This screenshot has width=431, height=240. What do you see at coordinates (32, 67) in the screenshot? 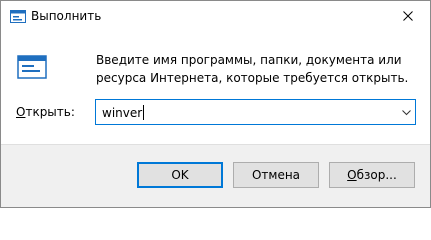
I see `run-program-icon` at bounding box center [32, 67].